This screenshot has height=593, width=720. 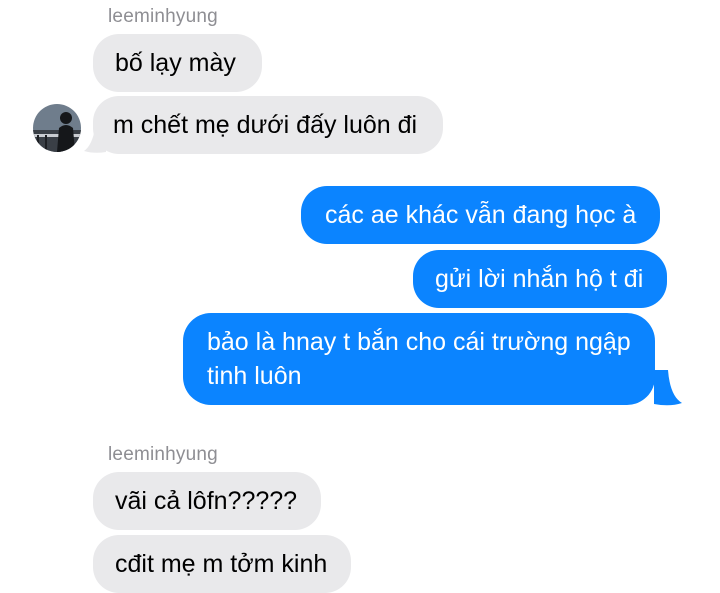 I want to click on incoming-message-bubble: m chết mẹ dưới đấy luôn đi, so click(x=268, y=125).